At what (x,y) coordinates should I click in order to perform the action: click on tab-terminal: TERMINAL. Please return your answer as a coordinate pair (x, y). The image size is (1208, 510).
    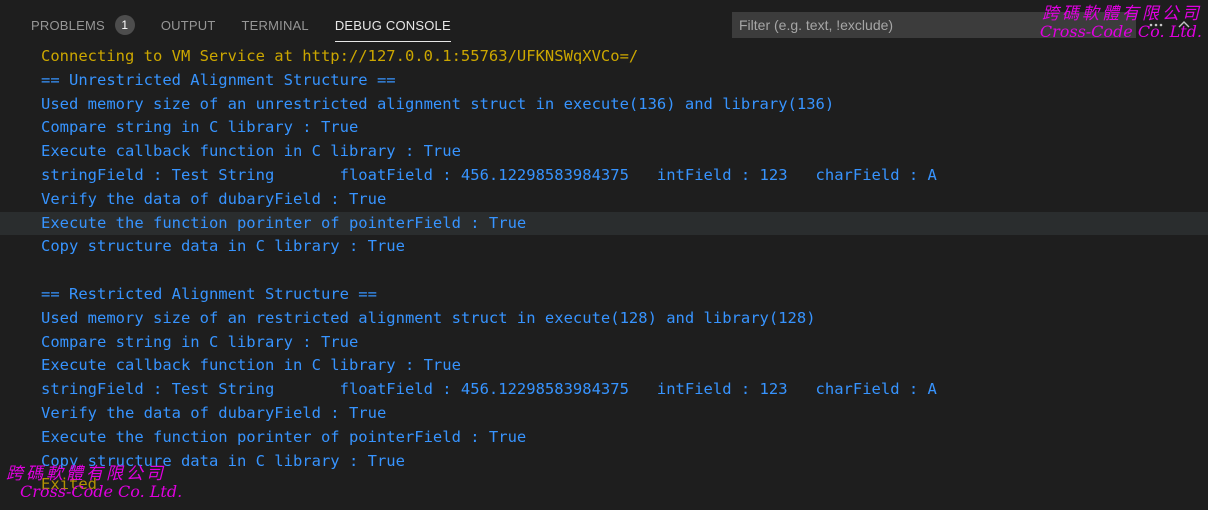
    Looking at the image, I should click on (275, 25).